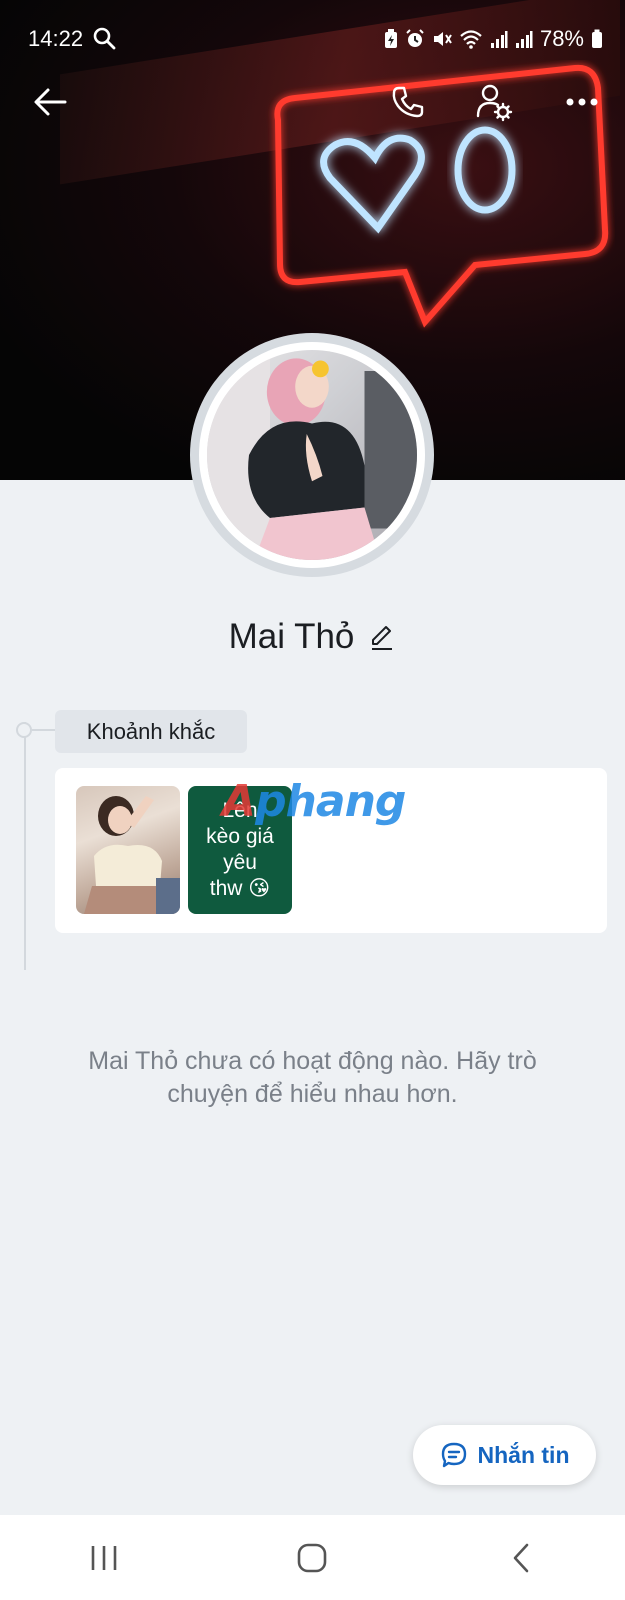 The image size is (625, 1600). Describe the element at coordinates (24, 730) in the screenshot. I see `timeline-dot` at that location.